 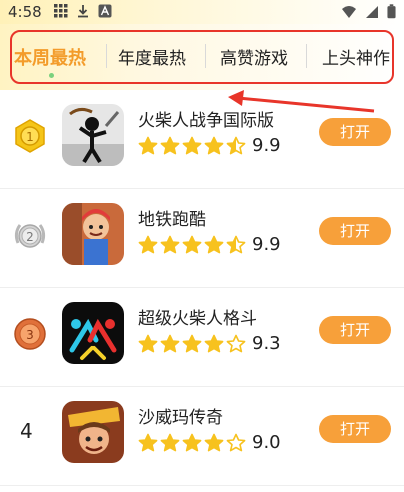 I want to click on rank-number: 2, so click(x=30, y=237).